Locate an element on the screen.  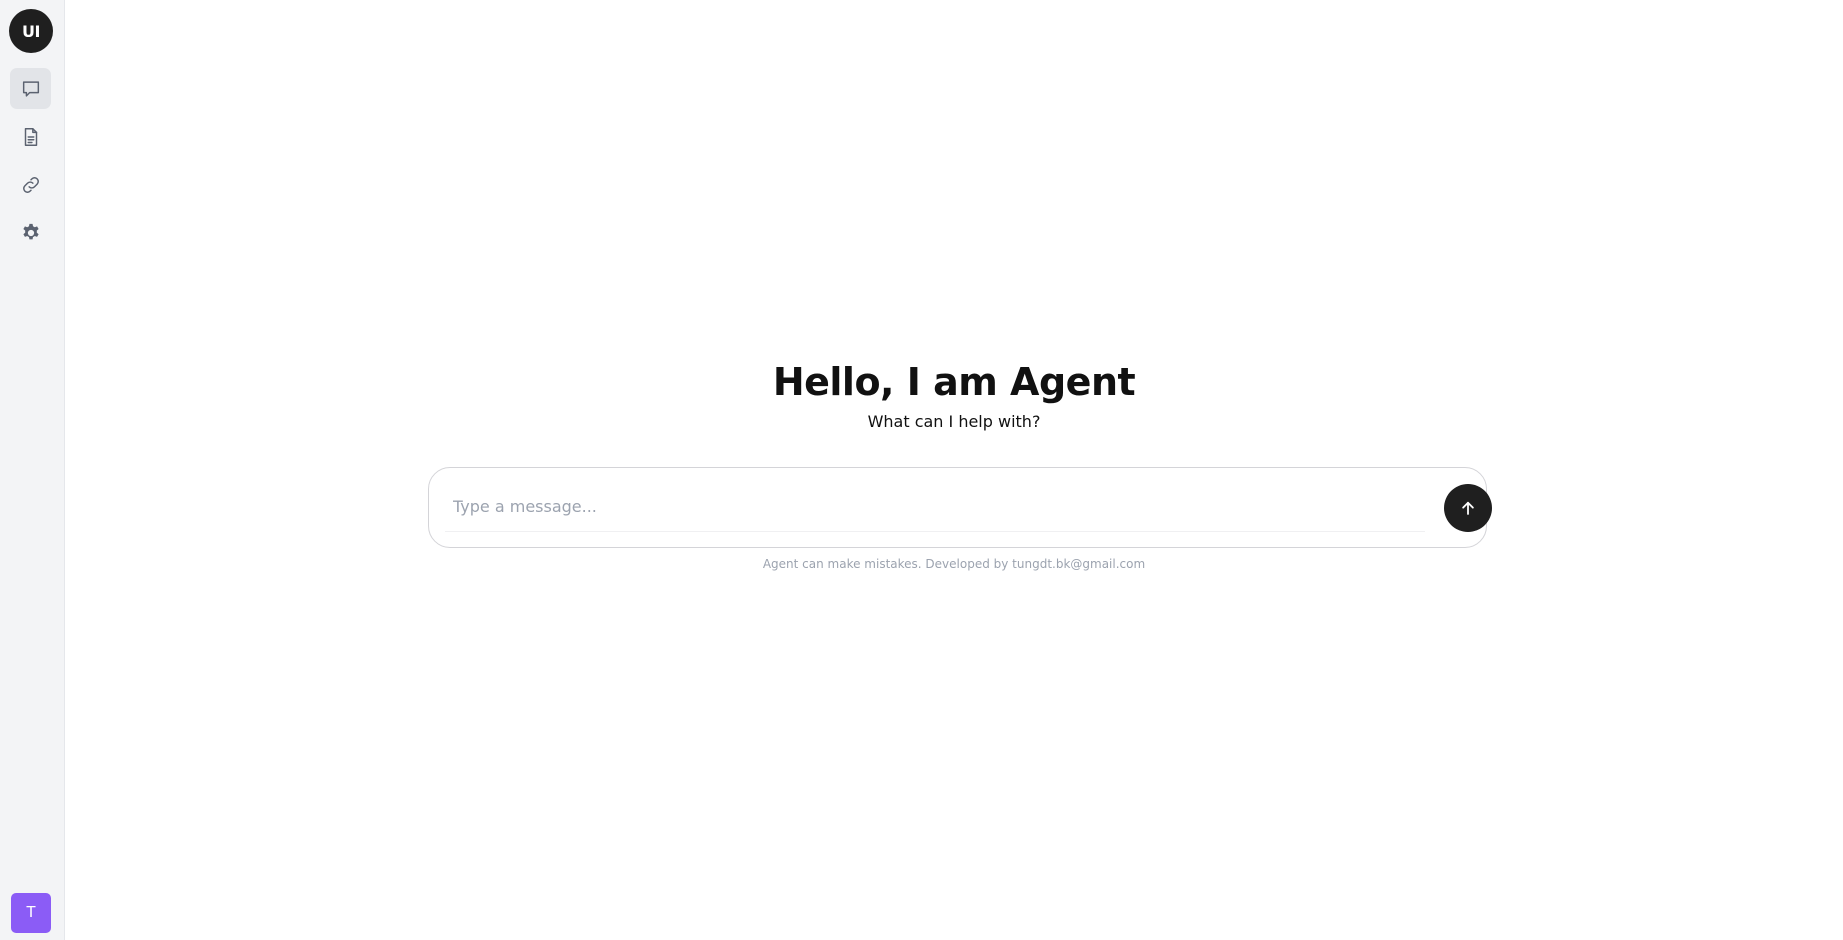
gear-icon is located at coordinates (31, 233).